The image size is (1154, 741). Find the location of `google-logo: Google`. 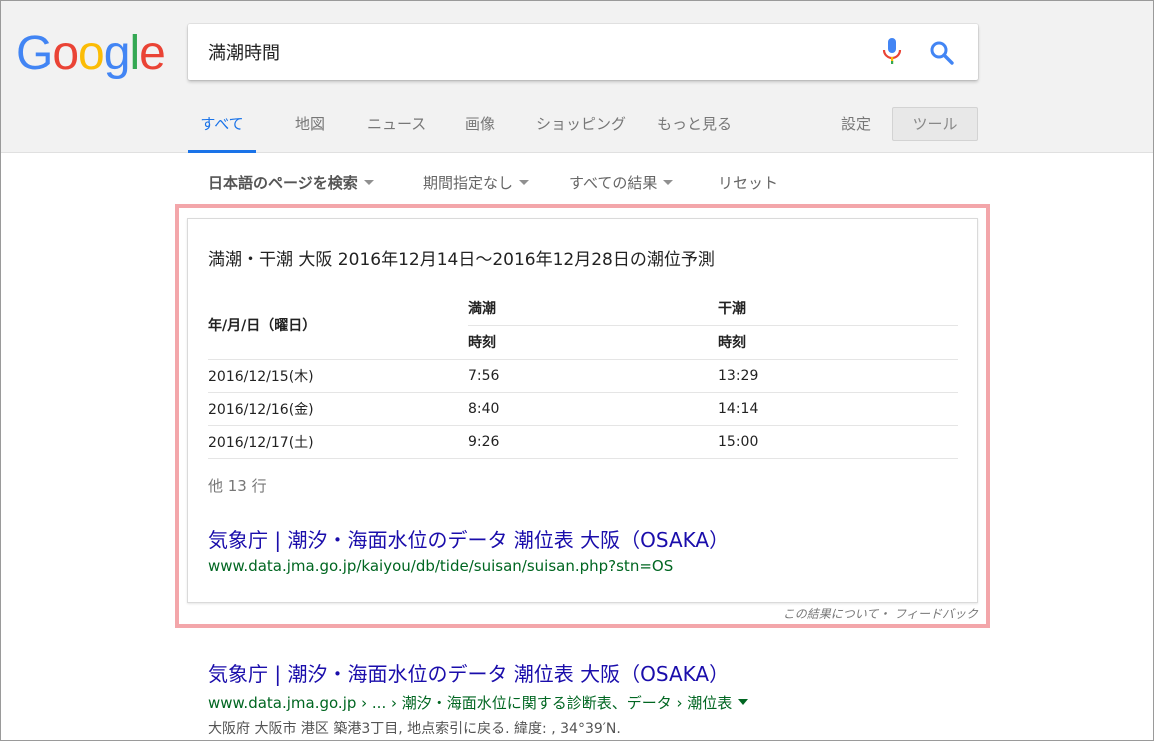

google-logo: Google is located at coordinates (91, 54).